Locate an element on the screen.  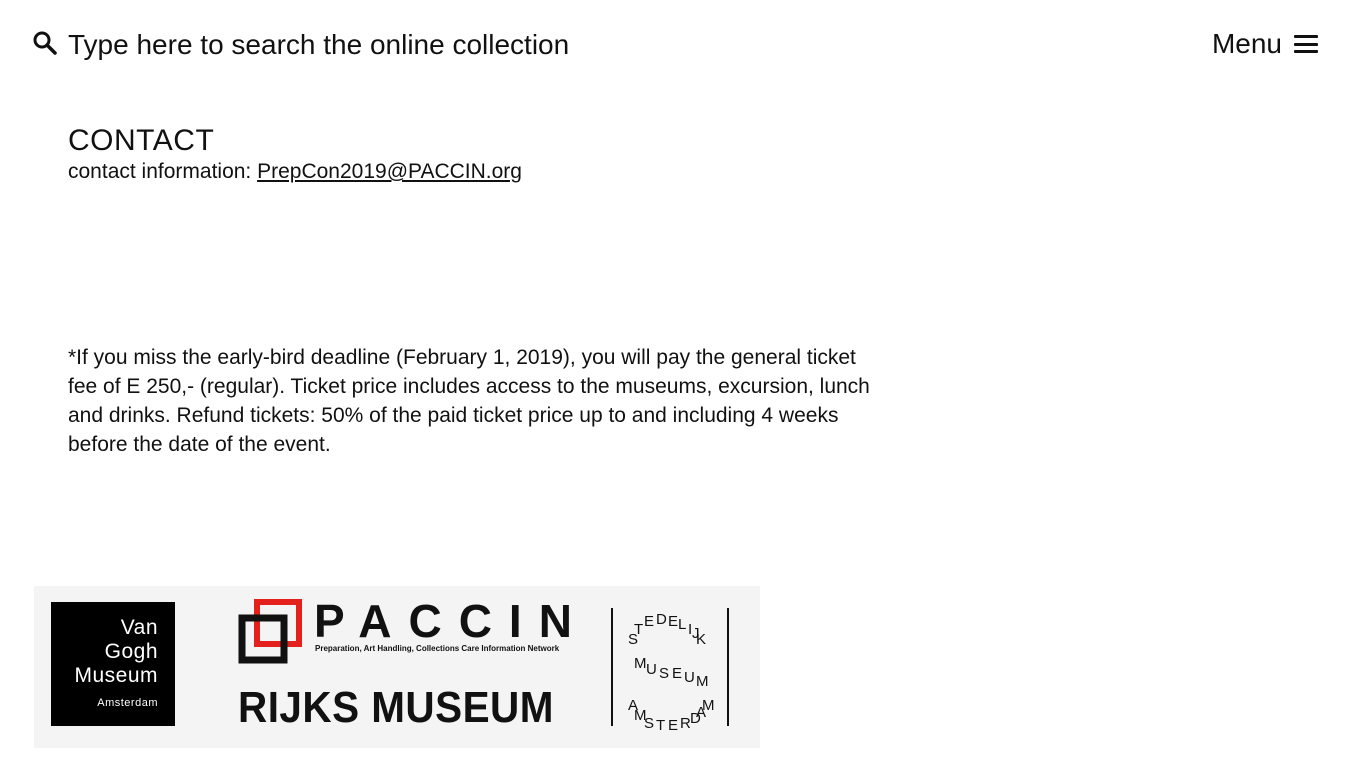
rijksmuseum-logo: RIJKS MUSEUM is located at coordinates (396, 707).